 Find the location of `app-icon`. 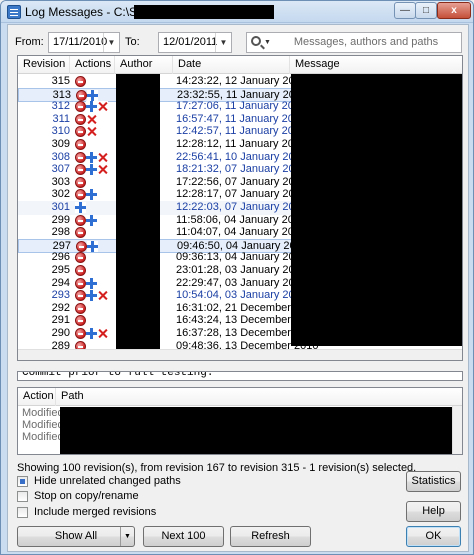

app-icon is located at coordinates (14, 12).